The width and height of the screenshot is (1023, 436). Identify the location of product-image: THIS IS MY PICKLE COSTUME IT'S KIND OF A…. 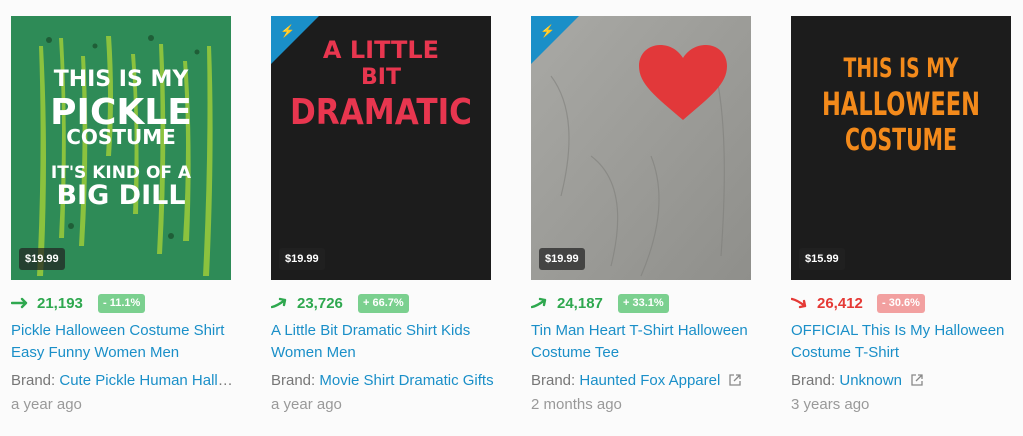
(121, 148).